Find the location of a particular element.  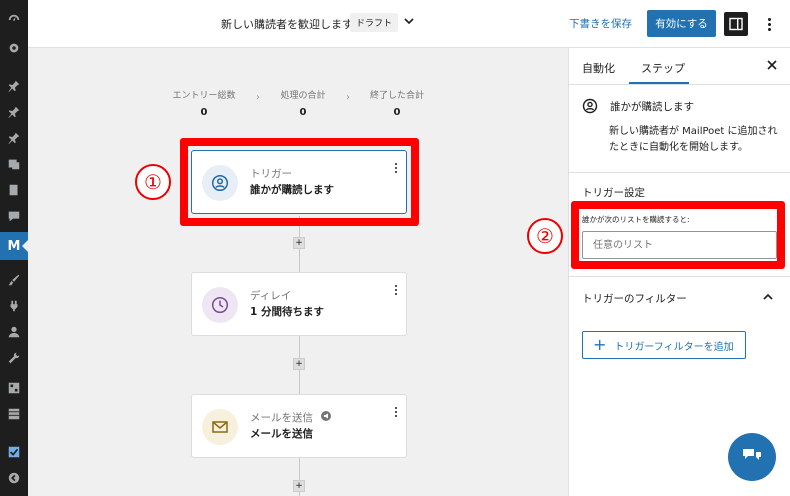

clock-icon is located at coordinates (220, 305).